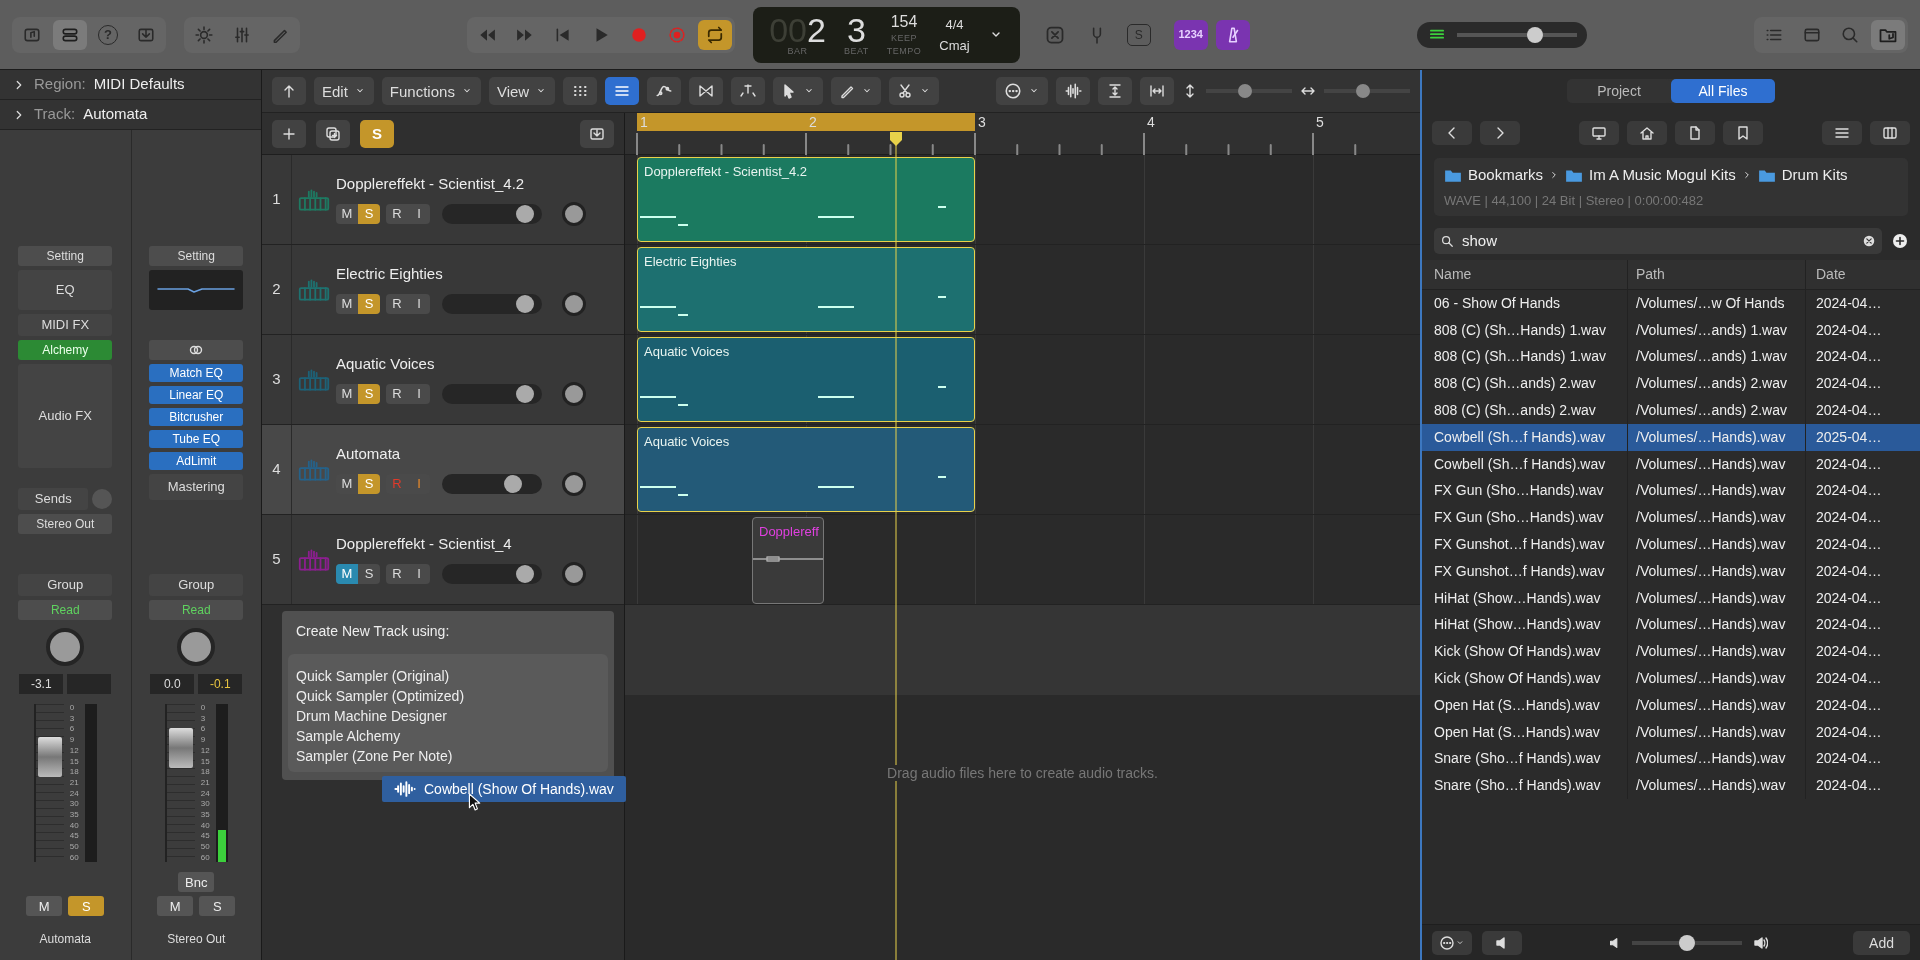 The image size is (1920, 960). Describe the element at coordinates (196, 461) in the screenshot. I see `plugin-slot: AdLimit` at that location.